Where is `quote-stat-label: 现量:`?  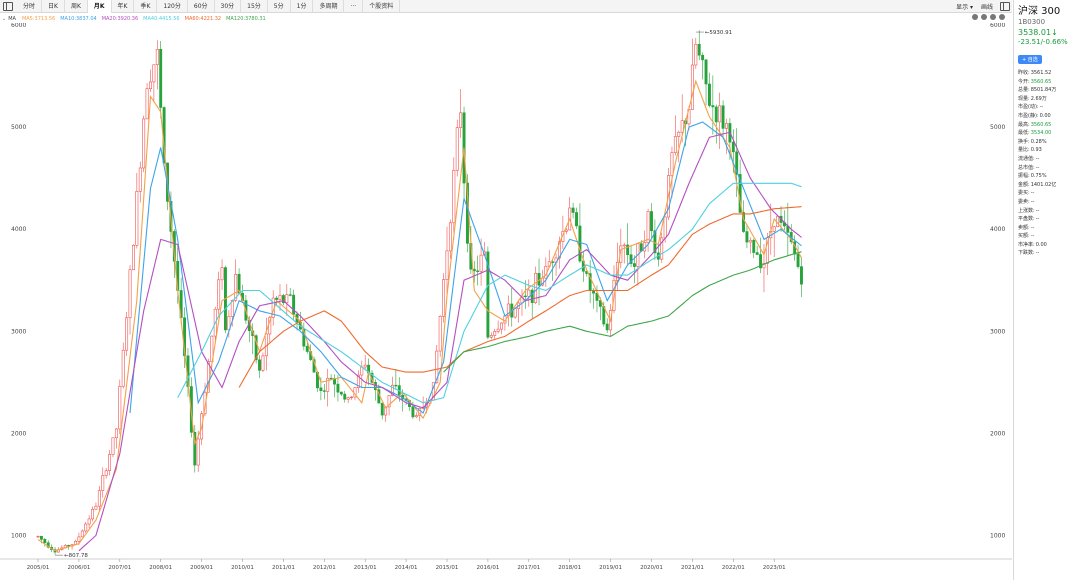
quote-stat-label: 现量: is located at coordinates (1024, 98).